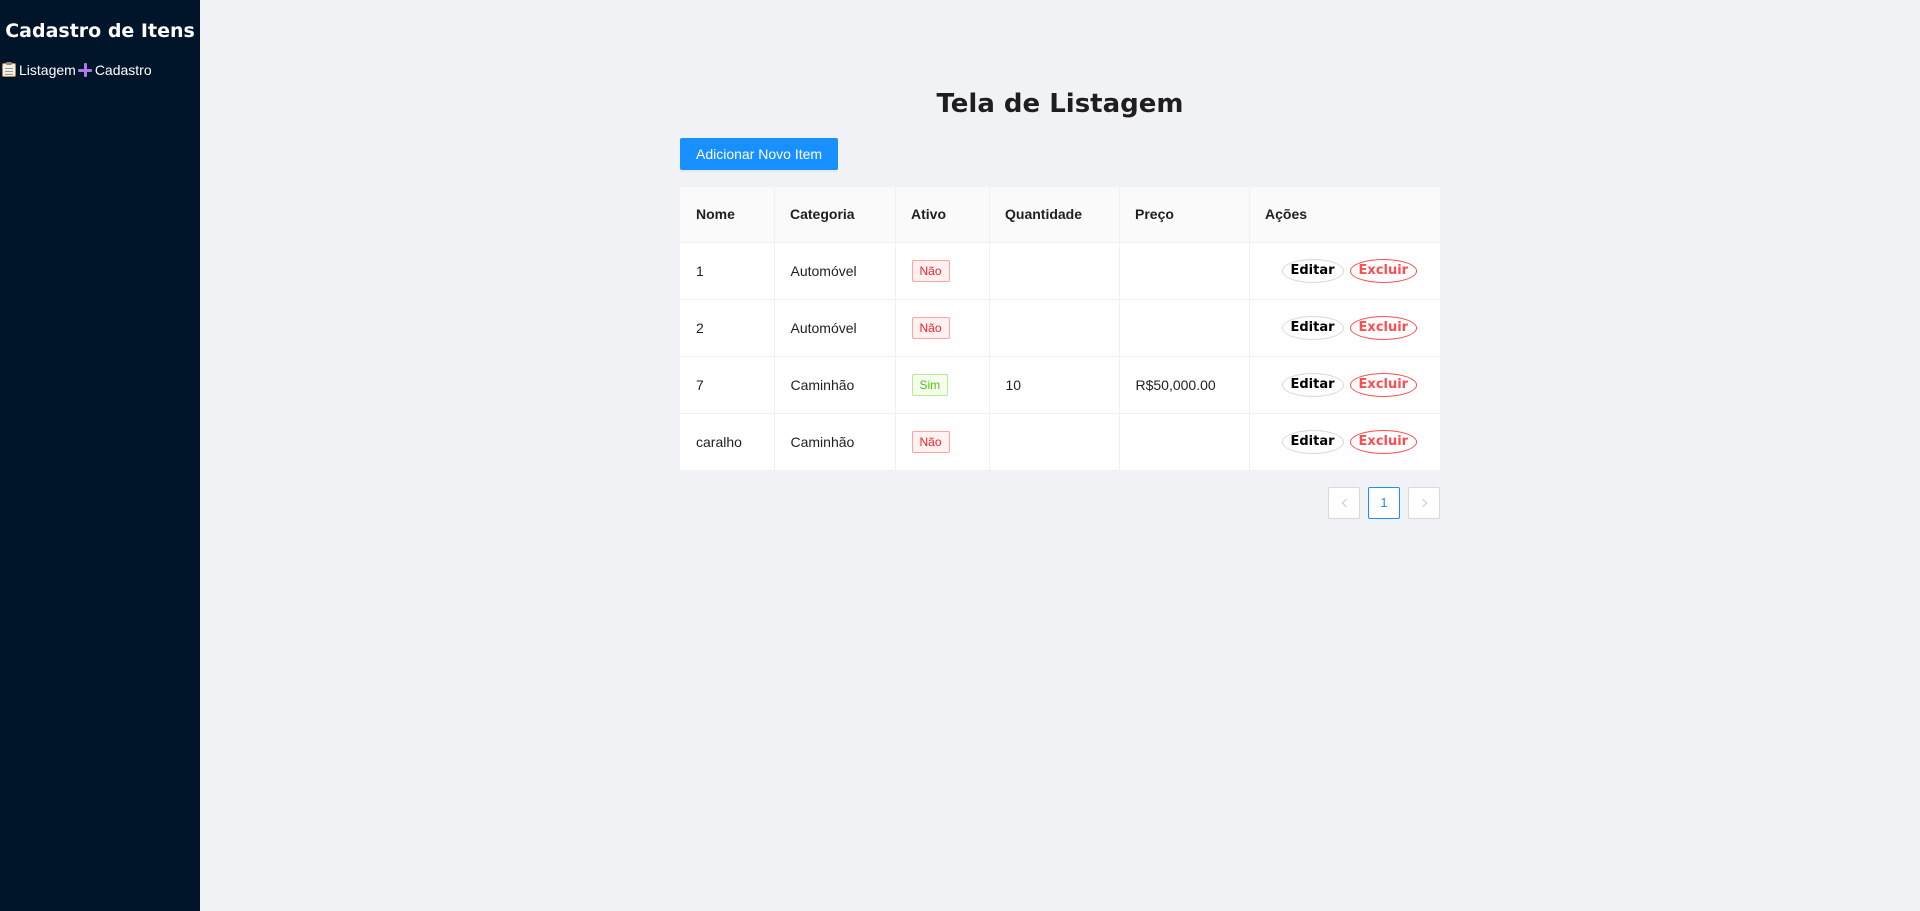  I want to click on cell-ativo: Sim, so click(941, 385).